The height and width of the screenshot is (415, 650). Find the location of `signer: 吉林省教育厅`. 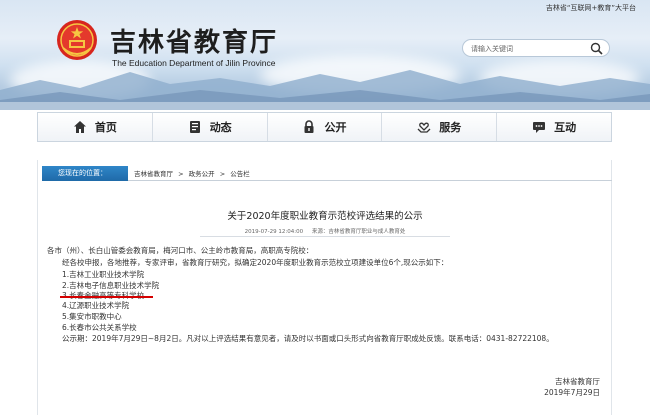

signer: 吉林省教育厅 is located at coordinates (577, 381).